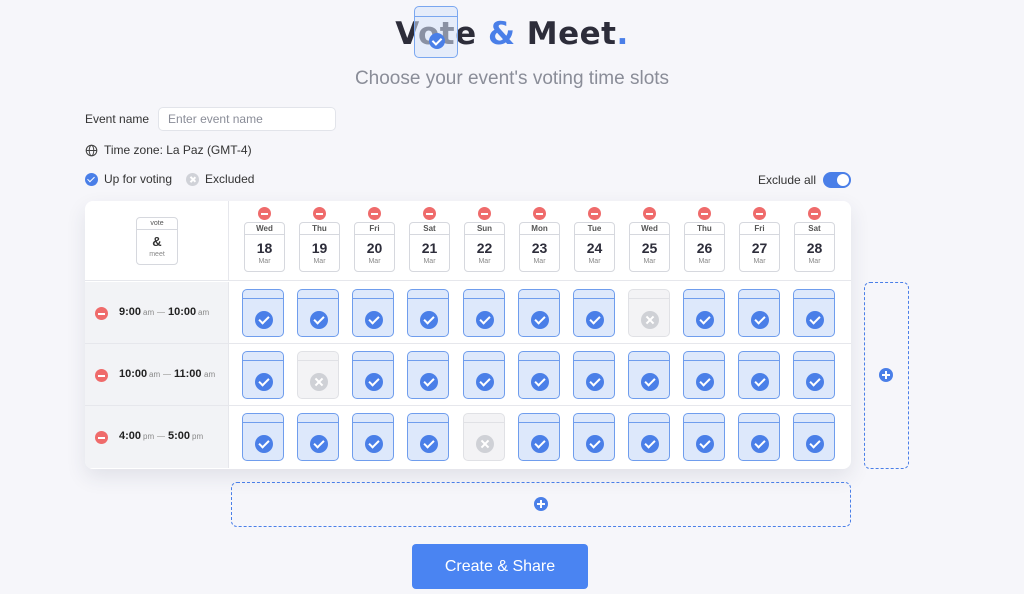 The image size is (1024, 594). Describe the element at coordinates (319, 247) in the screenshot. I see `day-card: Thu 19 Mar` at that location.